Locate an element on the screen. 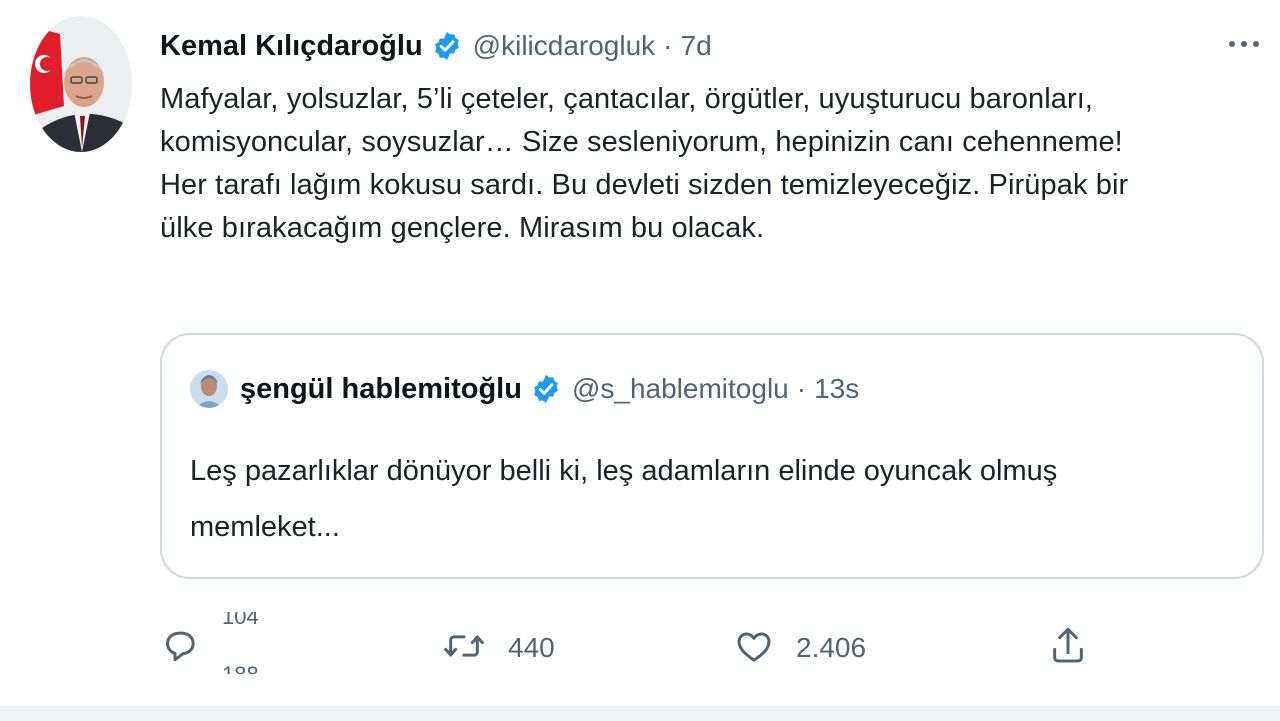  reply-button: 104 188 is located at coordinates (209, 645).